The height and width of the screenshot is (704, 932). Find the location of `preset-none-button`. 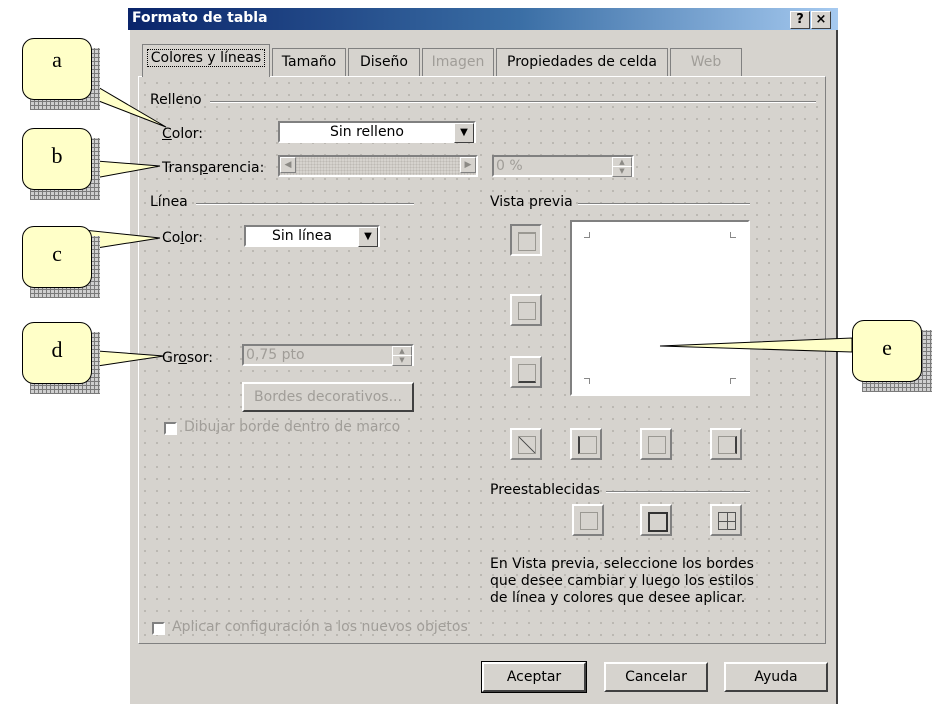

preset-none-button is located at coordinates (588, 520).